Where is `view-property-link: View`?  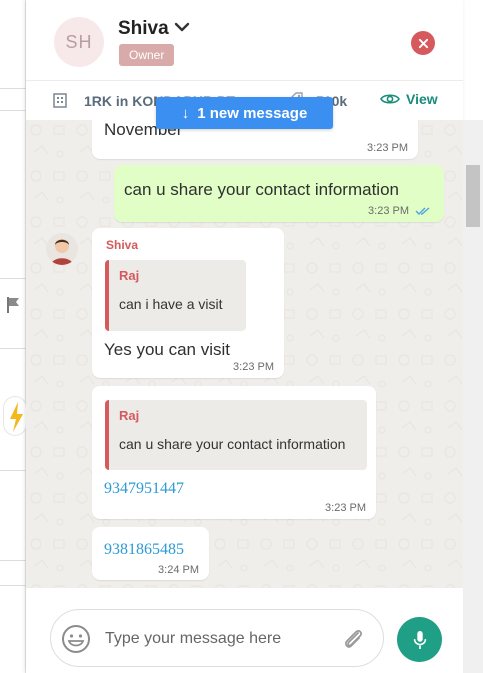
view-property-link: View is located at coordinates (409, 99).